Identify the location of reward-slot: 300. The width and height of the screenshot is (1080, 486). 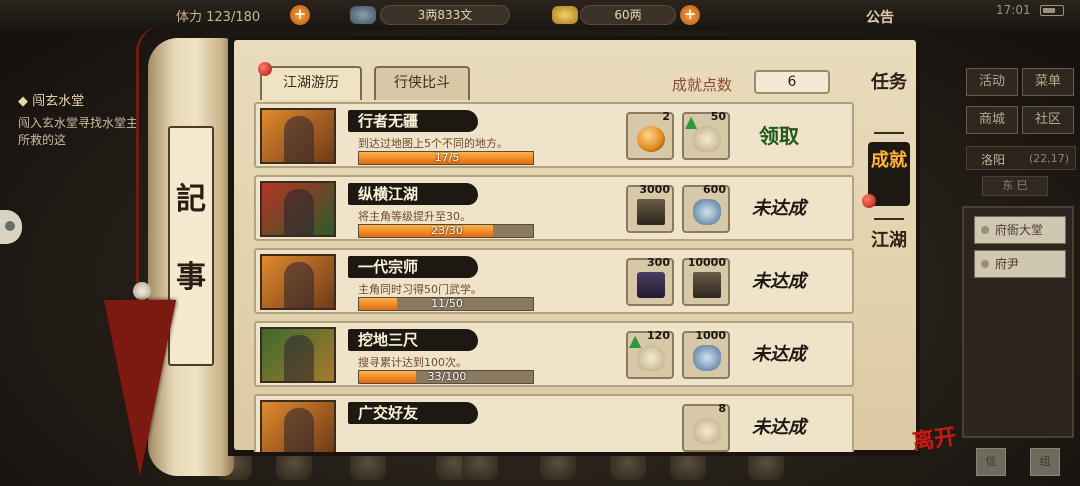
(650, 281).